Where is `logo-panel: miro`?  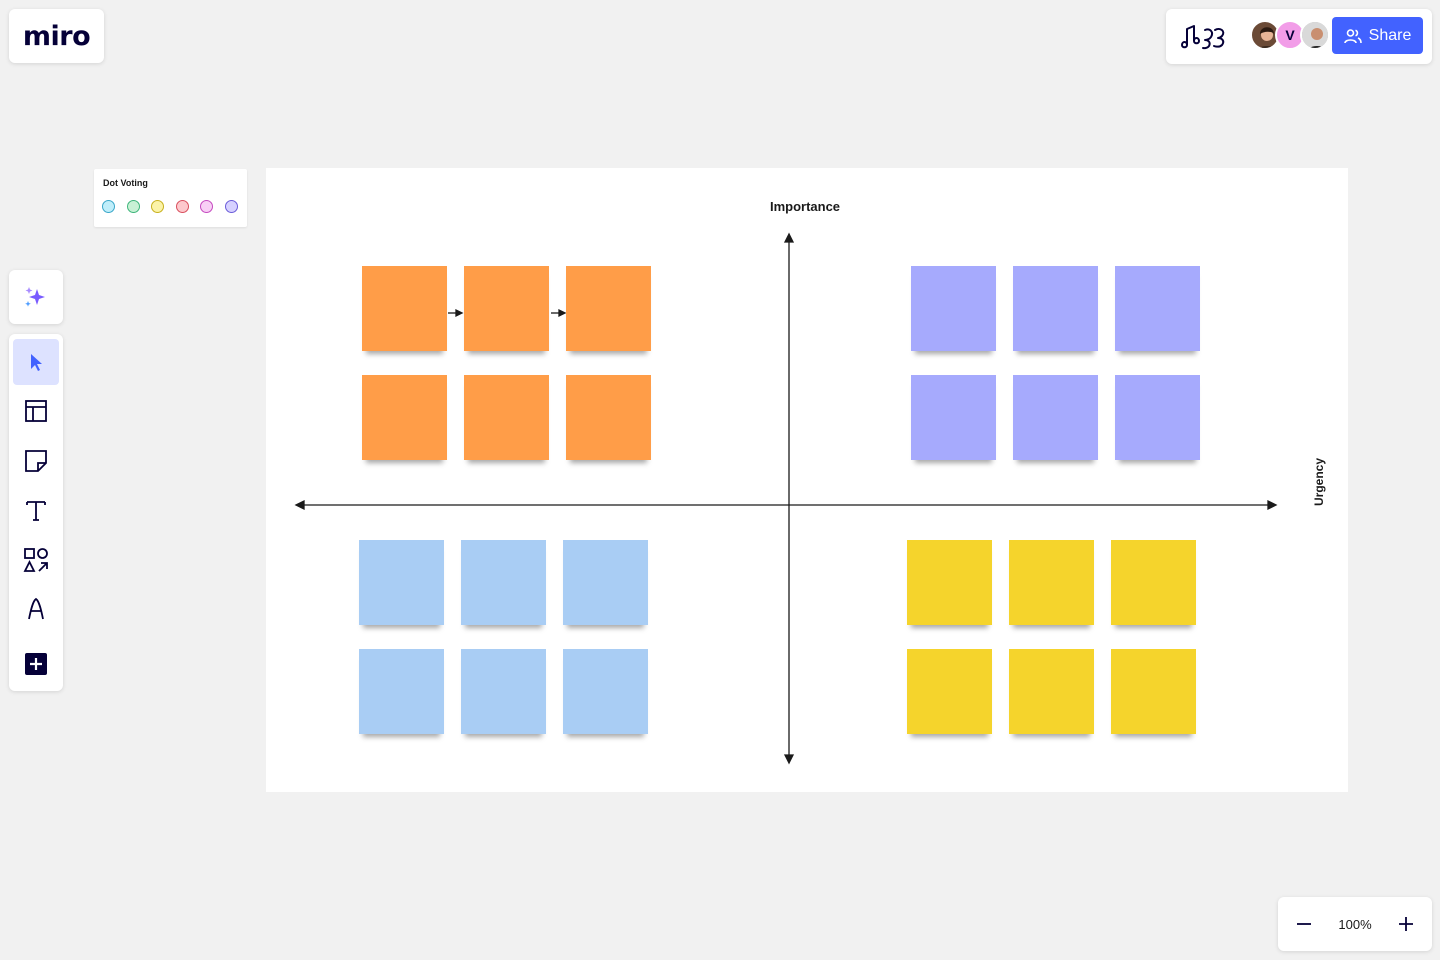
logo-panel: miro is located at coordinates (56, 36).